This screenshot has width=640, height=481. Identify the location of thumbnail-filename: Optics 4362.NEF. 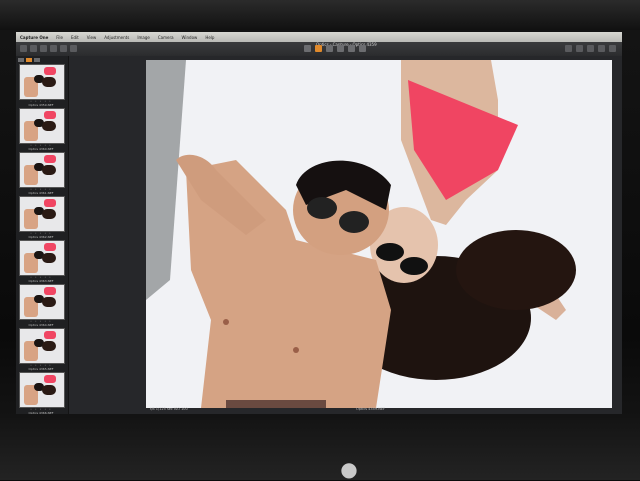
(41, 237).